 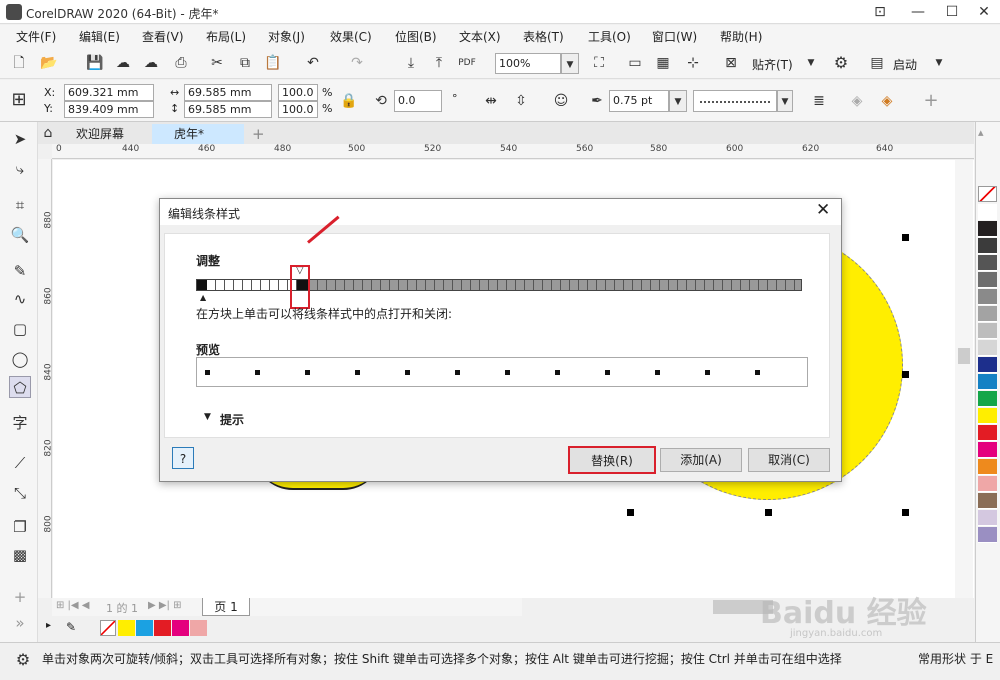 I want to click on replace-button: 替换(R), so click(x=612, y=460).